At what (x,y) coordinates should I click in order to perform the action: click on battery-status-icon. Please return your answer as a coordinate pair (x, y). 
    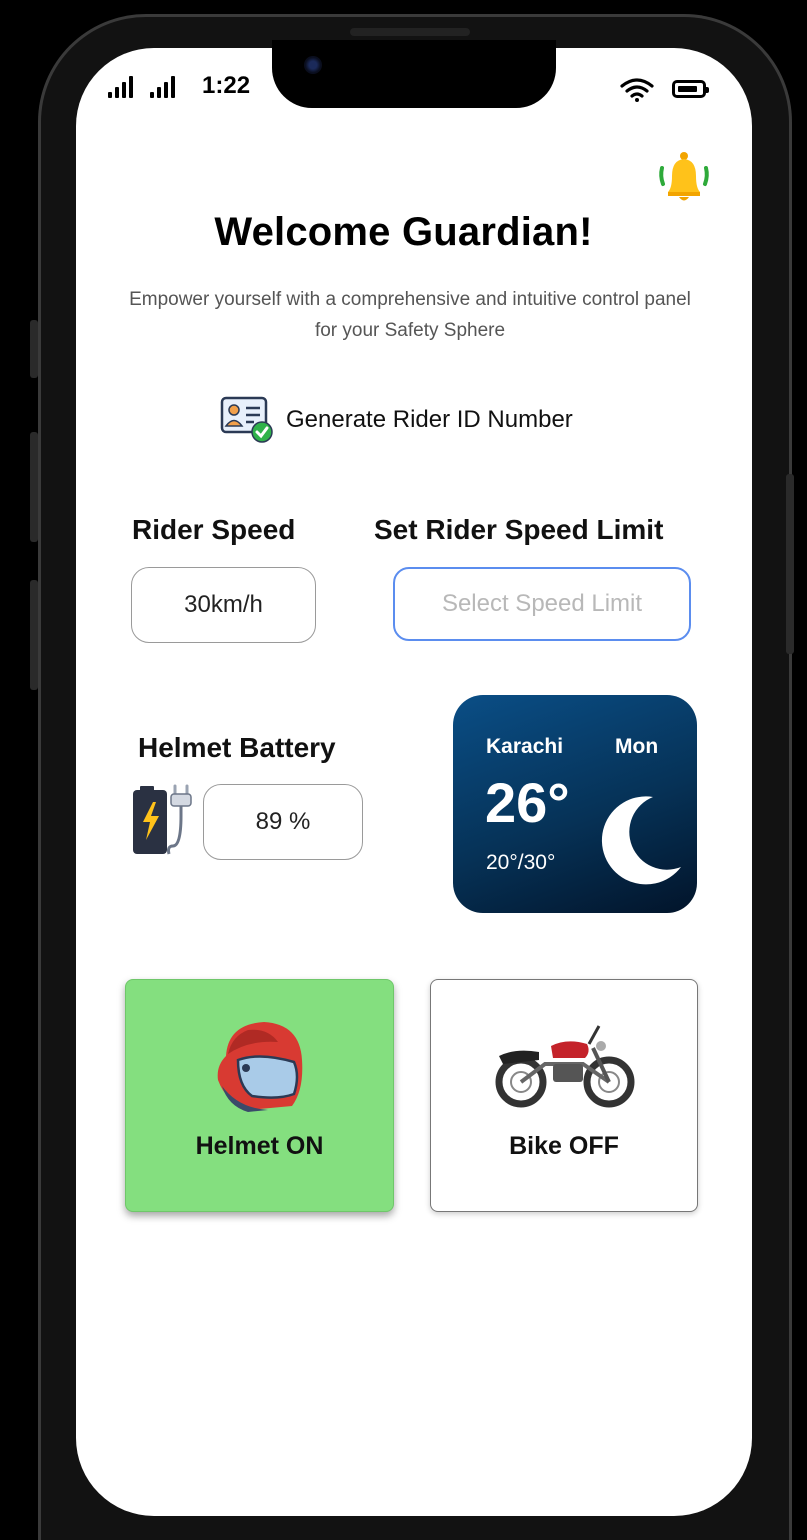
    Looking at the image, I should click on (690, 89).